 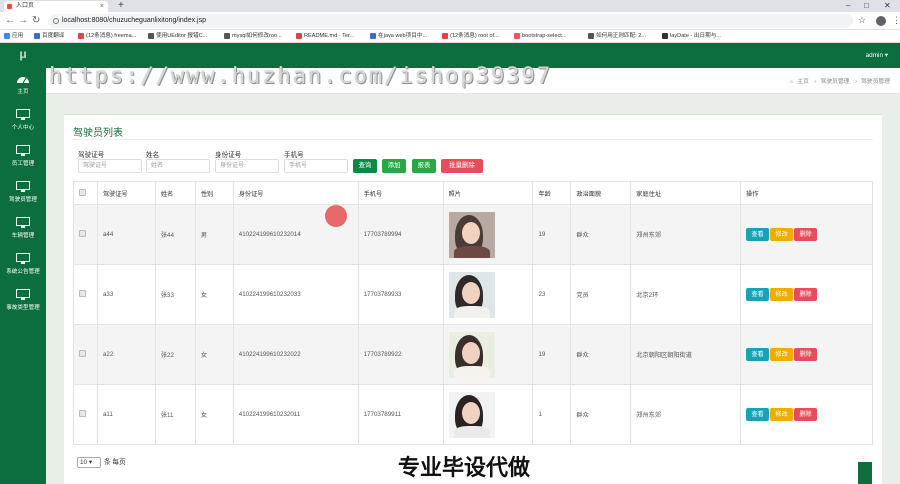 I want to click on home-icon: ⌂, so click(x=791, y=82).